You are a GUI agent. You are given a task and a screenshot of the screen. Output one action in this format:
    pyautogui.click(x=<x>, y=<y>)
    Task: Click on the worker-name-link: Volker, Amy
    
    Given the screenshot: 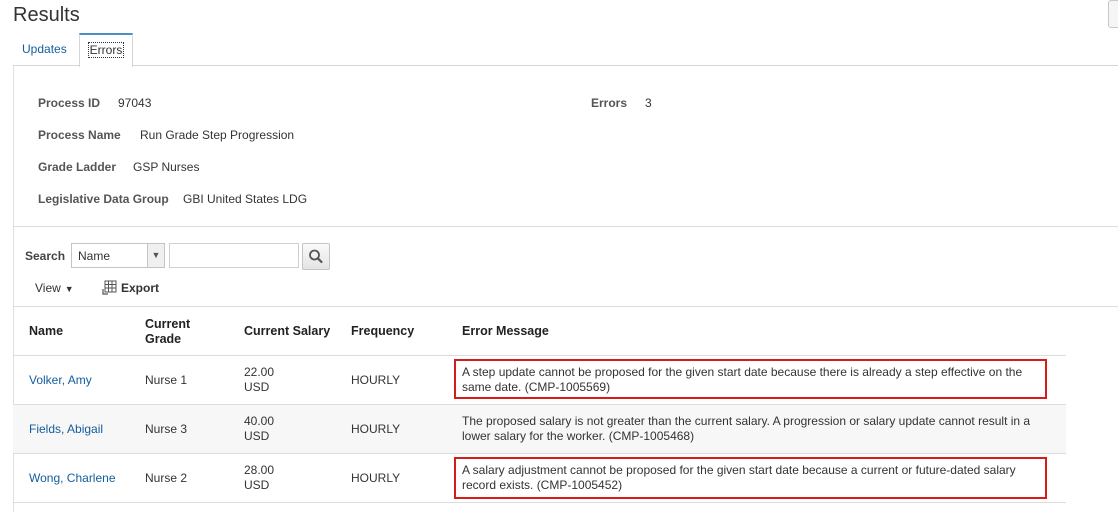 What is the action you would take?
    pyautogui.click(x=60, y=380)
    